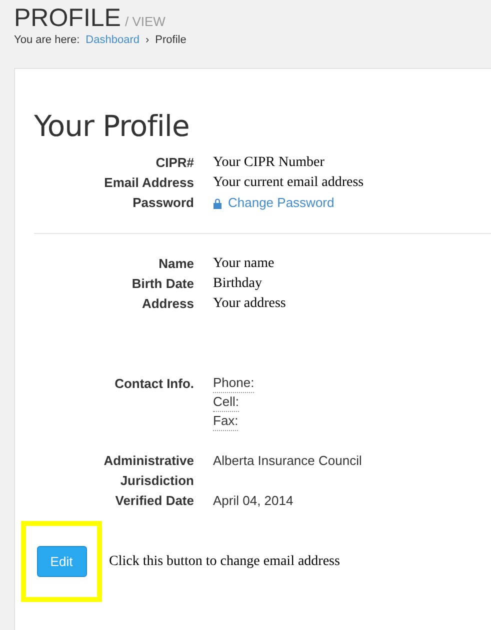 The height and width of the screenshot is (630, 491). I want to click on contact-item: Phone:, so click(233, 383).